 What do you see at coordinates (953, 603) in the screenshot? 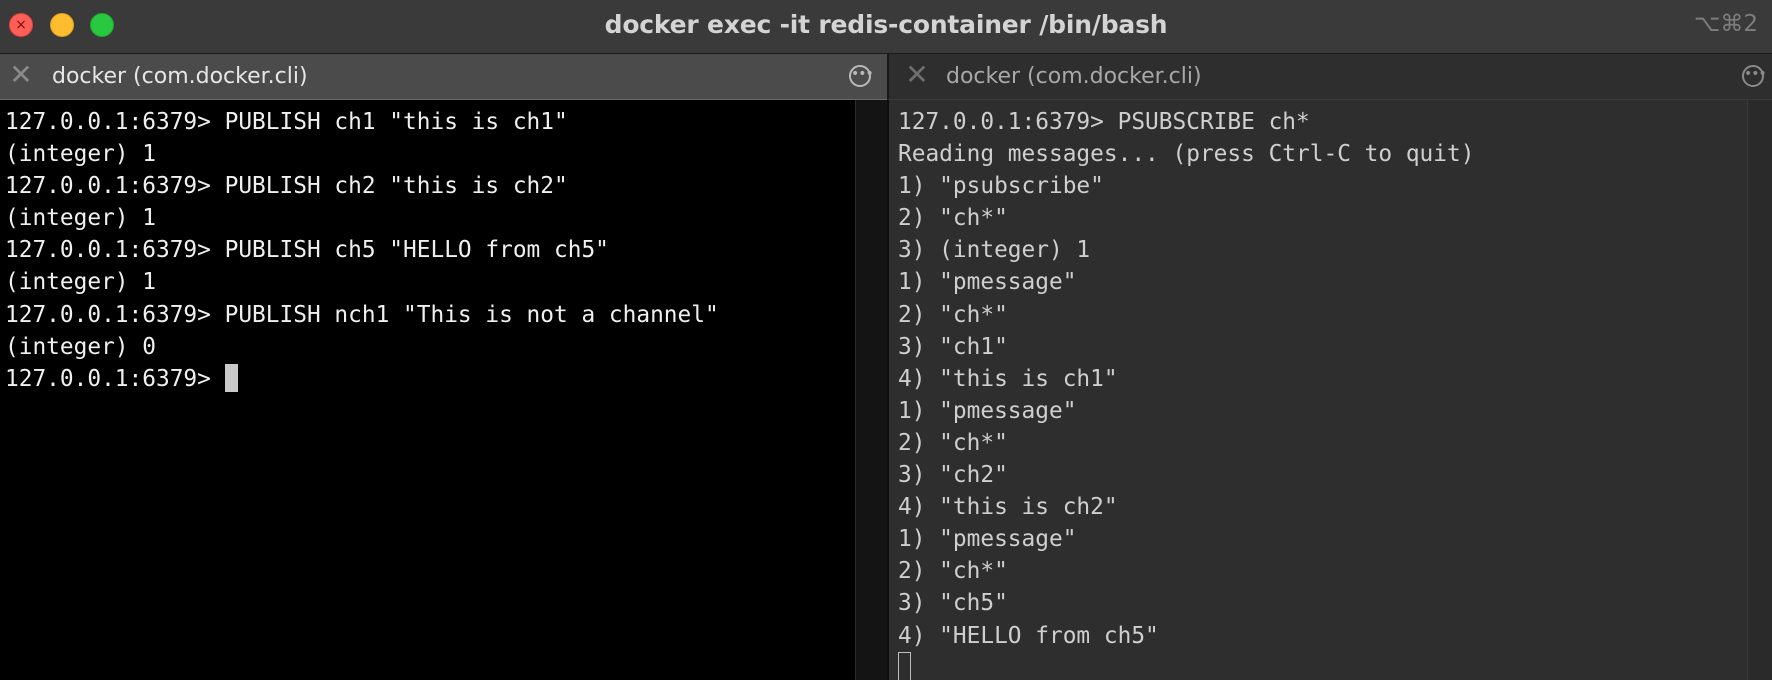
I see `terminal-line: 3) "ch5"` at bounding box center [953, 603].